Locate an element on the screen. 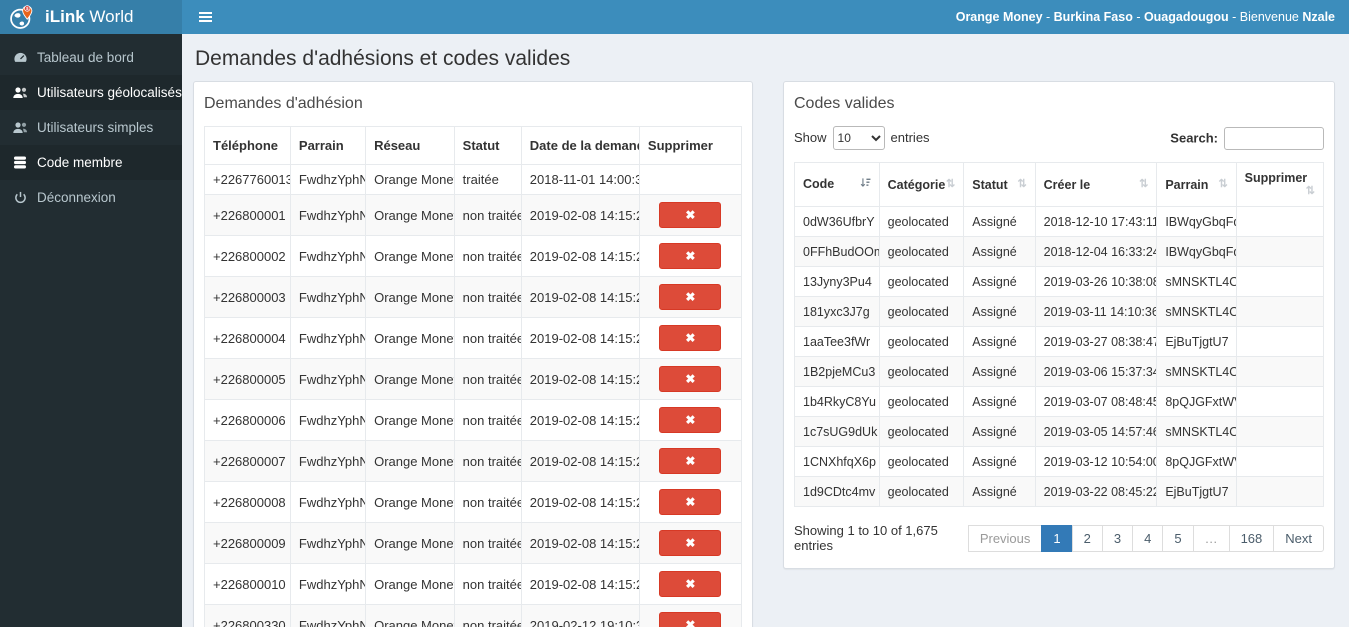  sortable-column-header: Supprimer ⇅ is located at coordinates (1280, 184).